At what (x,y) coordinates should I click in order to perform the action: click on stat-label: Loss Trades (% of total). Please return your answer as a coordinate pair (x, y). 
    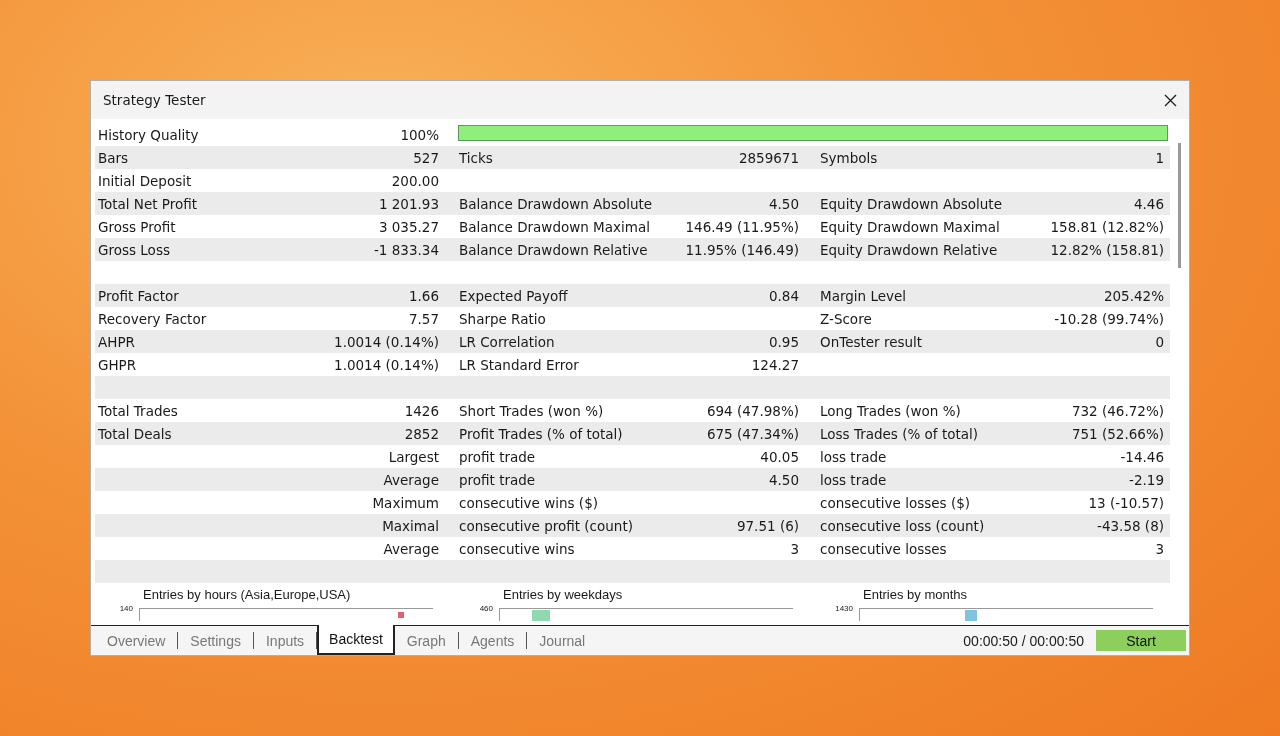
    Looking at the image, I should click on (899, 433).